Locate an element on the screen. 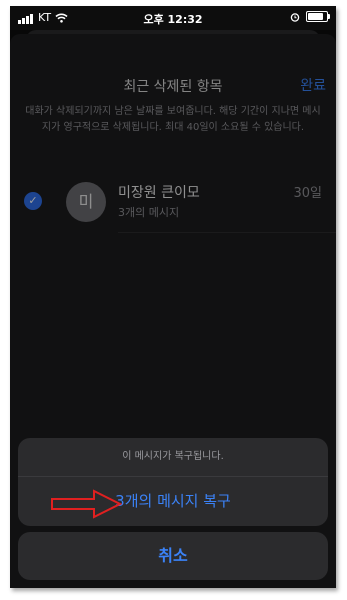 This screenshot has width=347, height=600. status-right is located at coordinates (310, 16).